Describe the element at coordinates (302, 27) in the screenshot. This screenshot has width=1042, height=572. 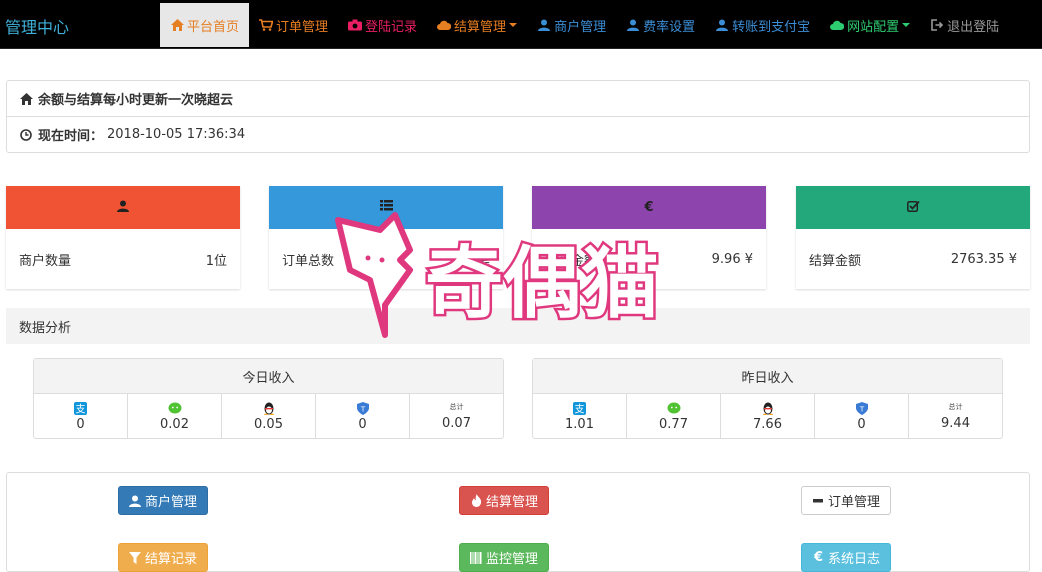
I see `nav-item-label: 订单管理` at that location.